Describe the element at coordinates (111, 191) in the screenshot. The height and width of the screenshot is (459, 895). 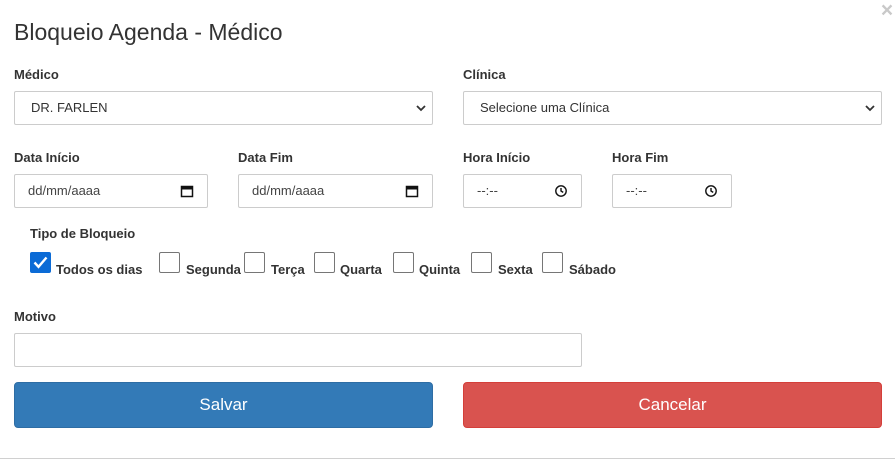
I see `data-inicio-input: dd/mm/aaaa` at that location.